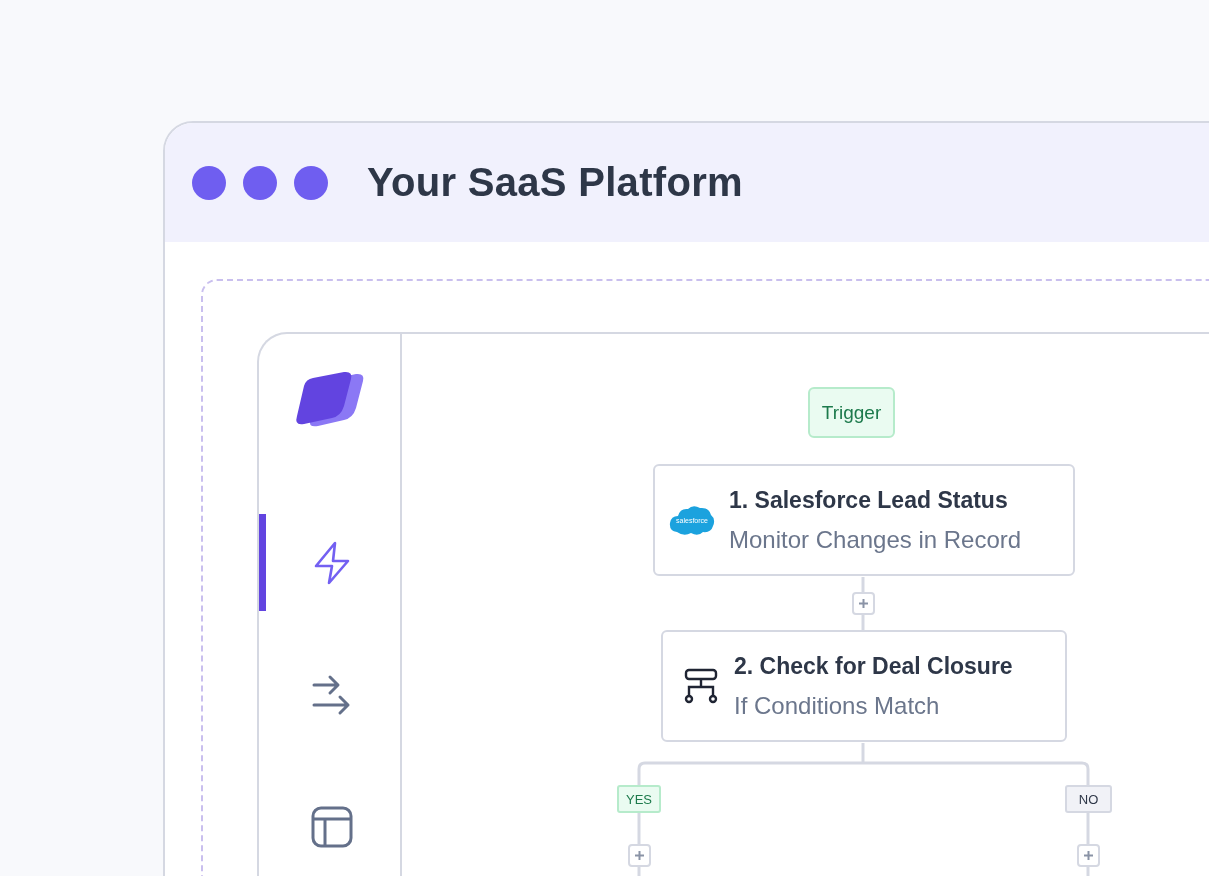 Image resolution: width=1209 pixels, height=876 pixels. What do you see at coordinates (851, 412) in the screenshot?
I see `trigger-label: Trigger` at bounding box center [851, 412].